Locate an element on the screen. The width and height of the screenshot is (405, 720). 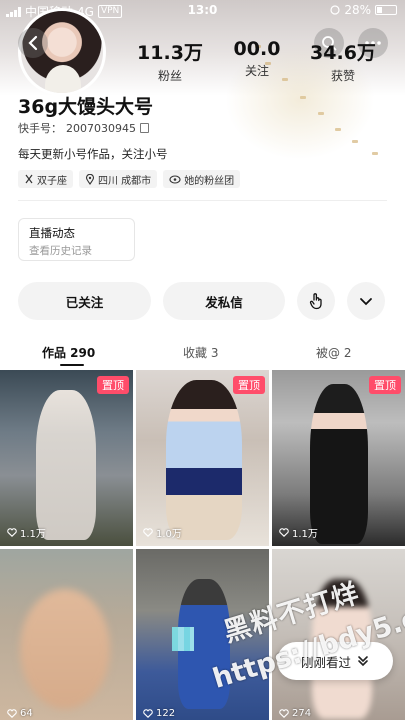
followed-button: 已关注 is located at coordinates (84, 301).